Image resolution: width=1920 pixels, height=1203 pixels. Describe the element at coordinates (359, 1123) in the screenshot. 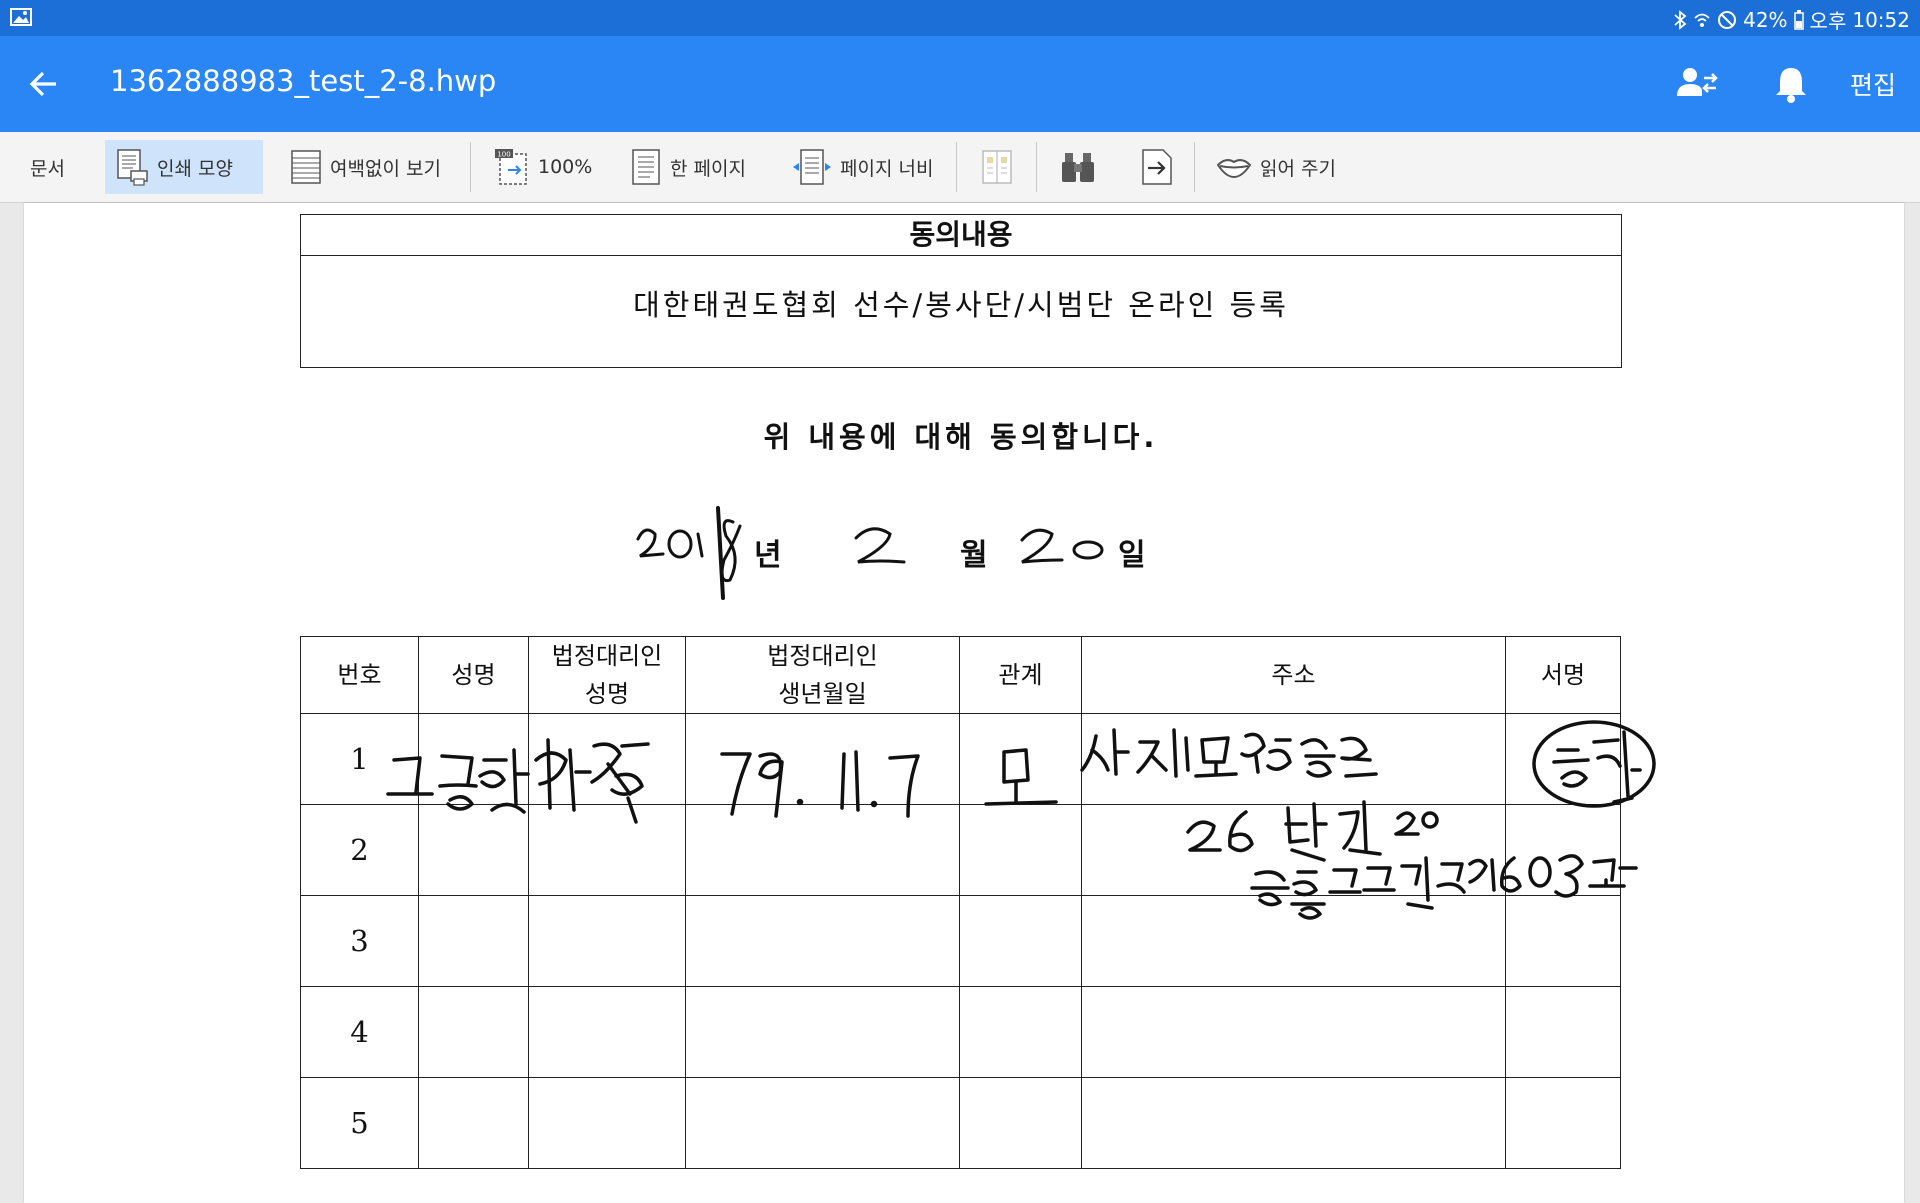

I see `row-number: 5` at that location.